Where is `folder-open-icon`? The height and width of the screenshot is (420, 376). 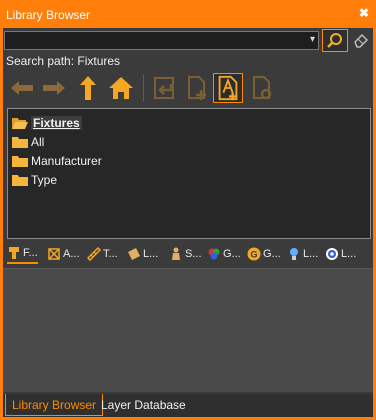
folder-open-icon is located at coordinates (20, 123).